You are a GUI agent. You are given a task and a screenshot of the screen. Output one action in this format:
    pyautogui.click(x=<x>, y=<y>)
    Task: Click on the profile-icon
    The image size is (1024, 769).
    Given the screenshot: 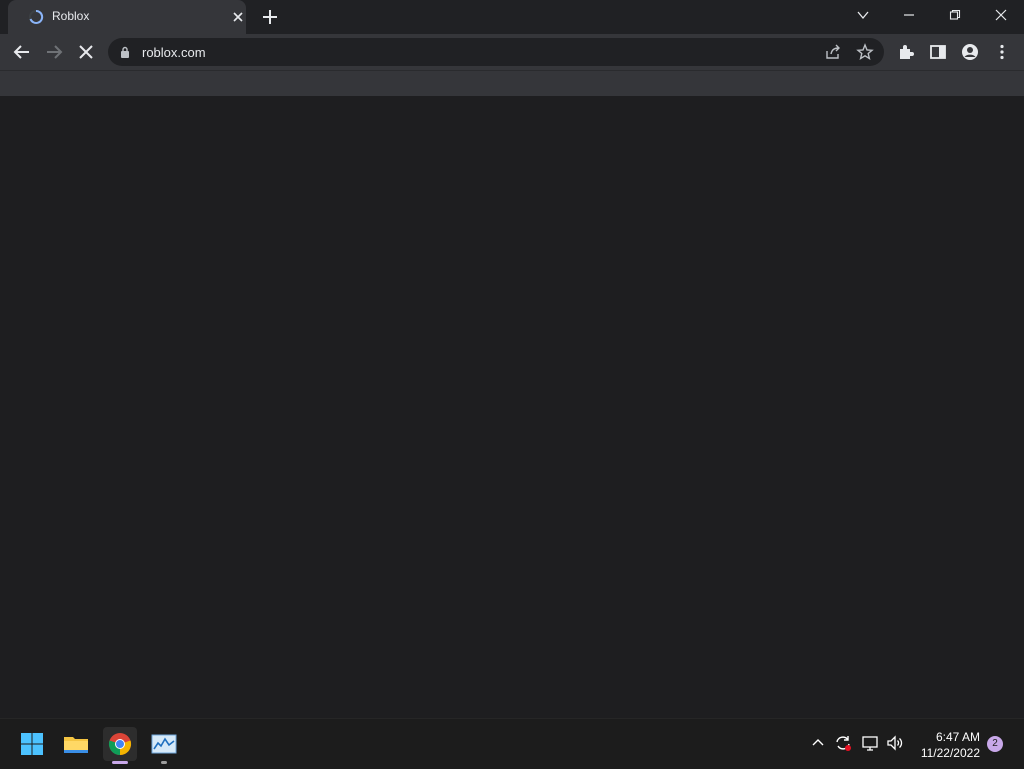 What is the action you would take?
    pyautogui.click(x=970, y=52)
    